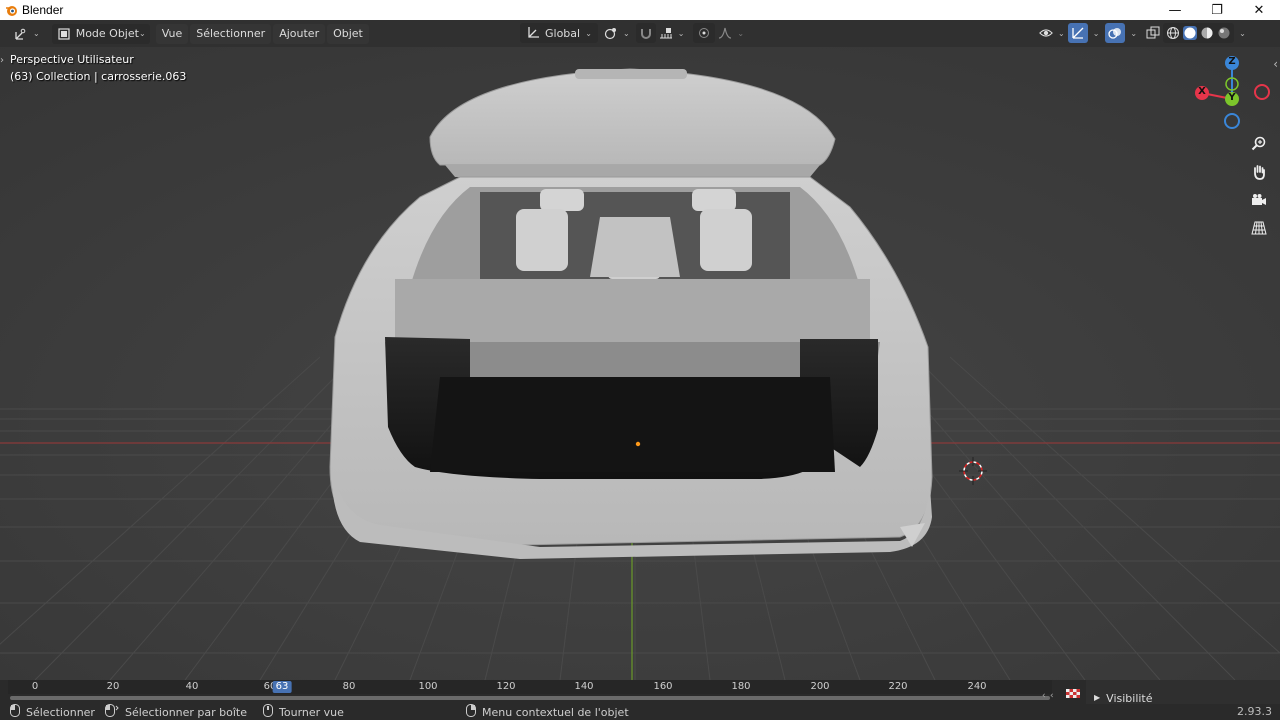 Image resolution: width=1280 pixels, height=720 pixels. I want to click on magnet-icon, so click(646, 33).